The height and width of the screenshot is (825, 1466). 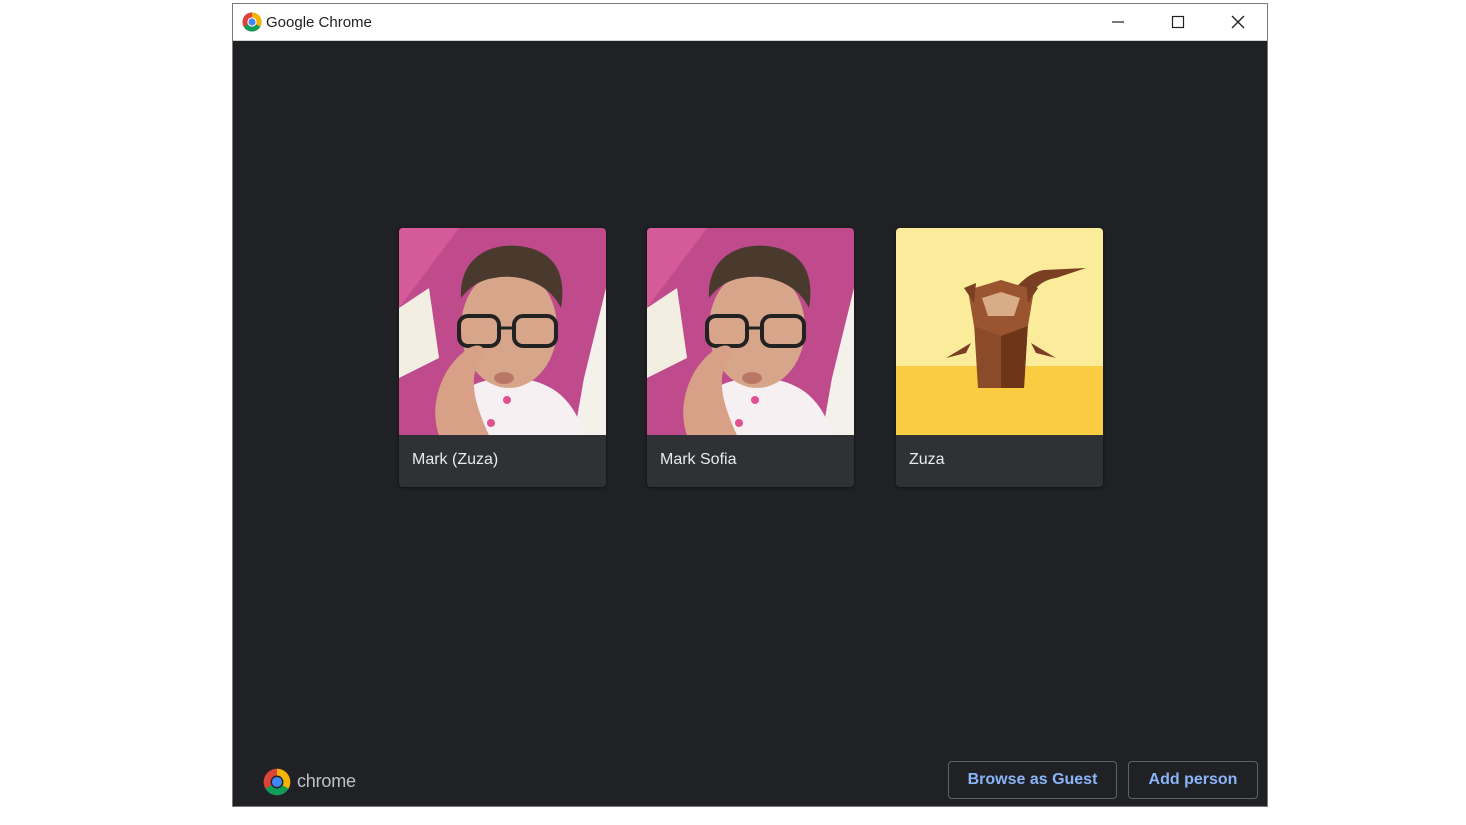 I want to click on profile-card-mark-zuza: Mark (Zuza), so click(x=502, y=357).